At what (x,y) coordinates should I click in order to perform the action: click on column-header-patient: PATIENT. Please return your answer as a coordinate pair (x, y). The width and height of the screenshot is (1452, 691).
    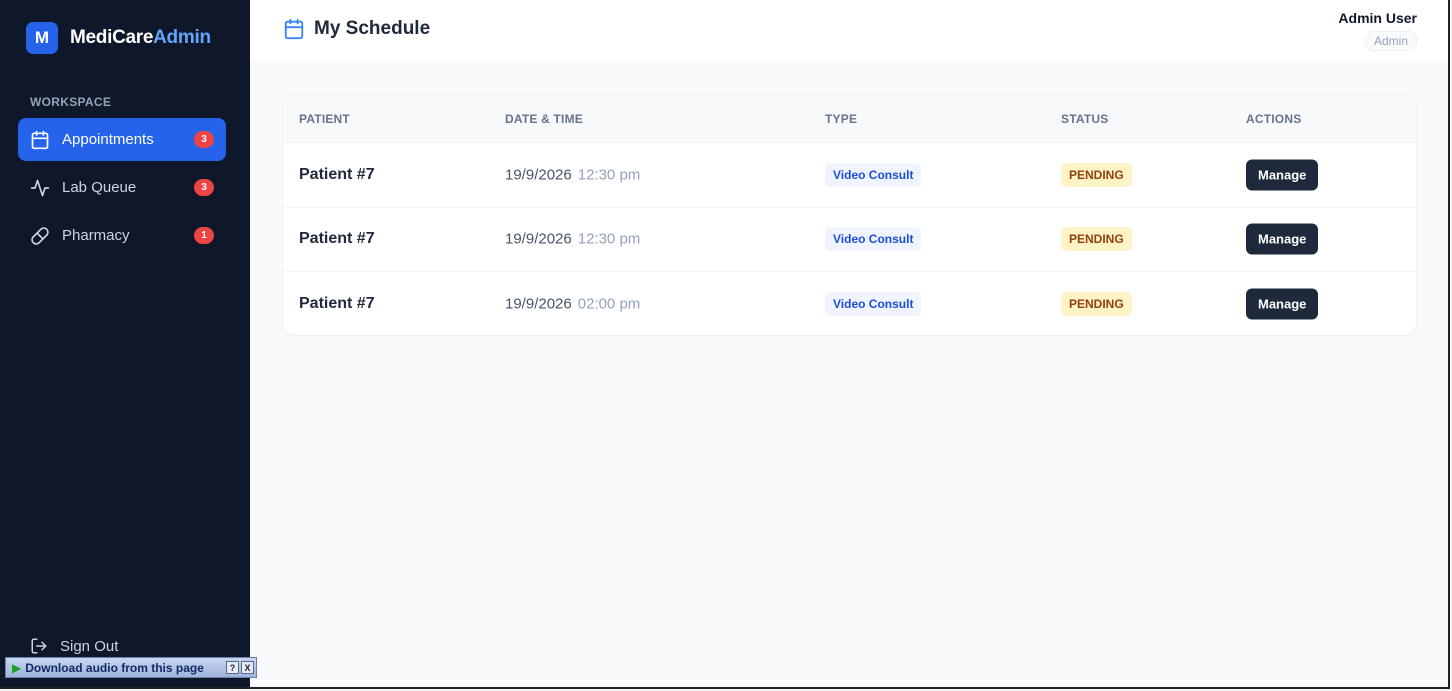
    Looking at the image, I should click on (324, 119).